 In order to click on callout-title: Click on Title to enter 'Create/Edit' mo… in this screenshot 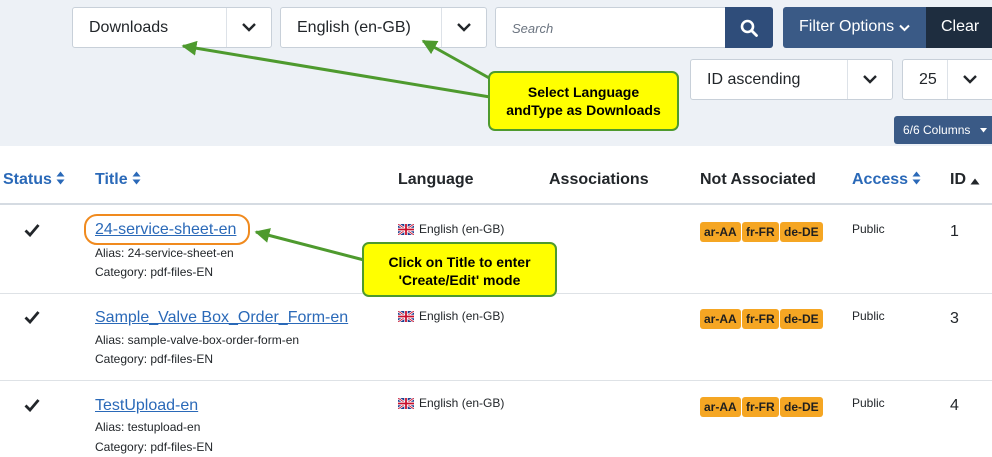, I will do `click(459, 269)`.